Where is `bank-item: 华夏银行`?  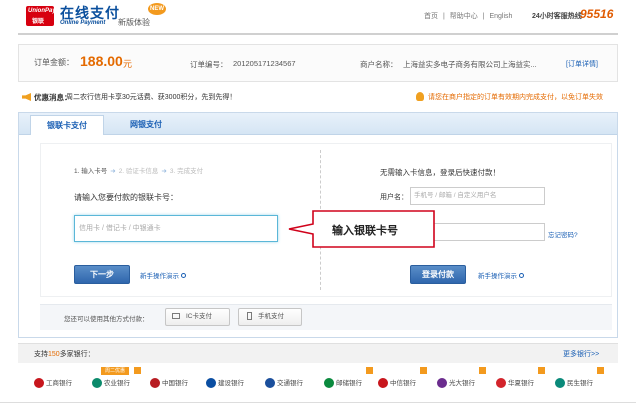 bank-item: 华夏银行 is located at coordinates (515, 383).